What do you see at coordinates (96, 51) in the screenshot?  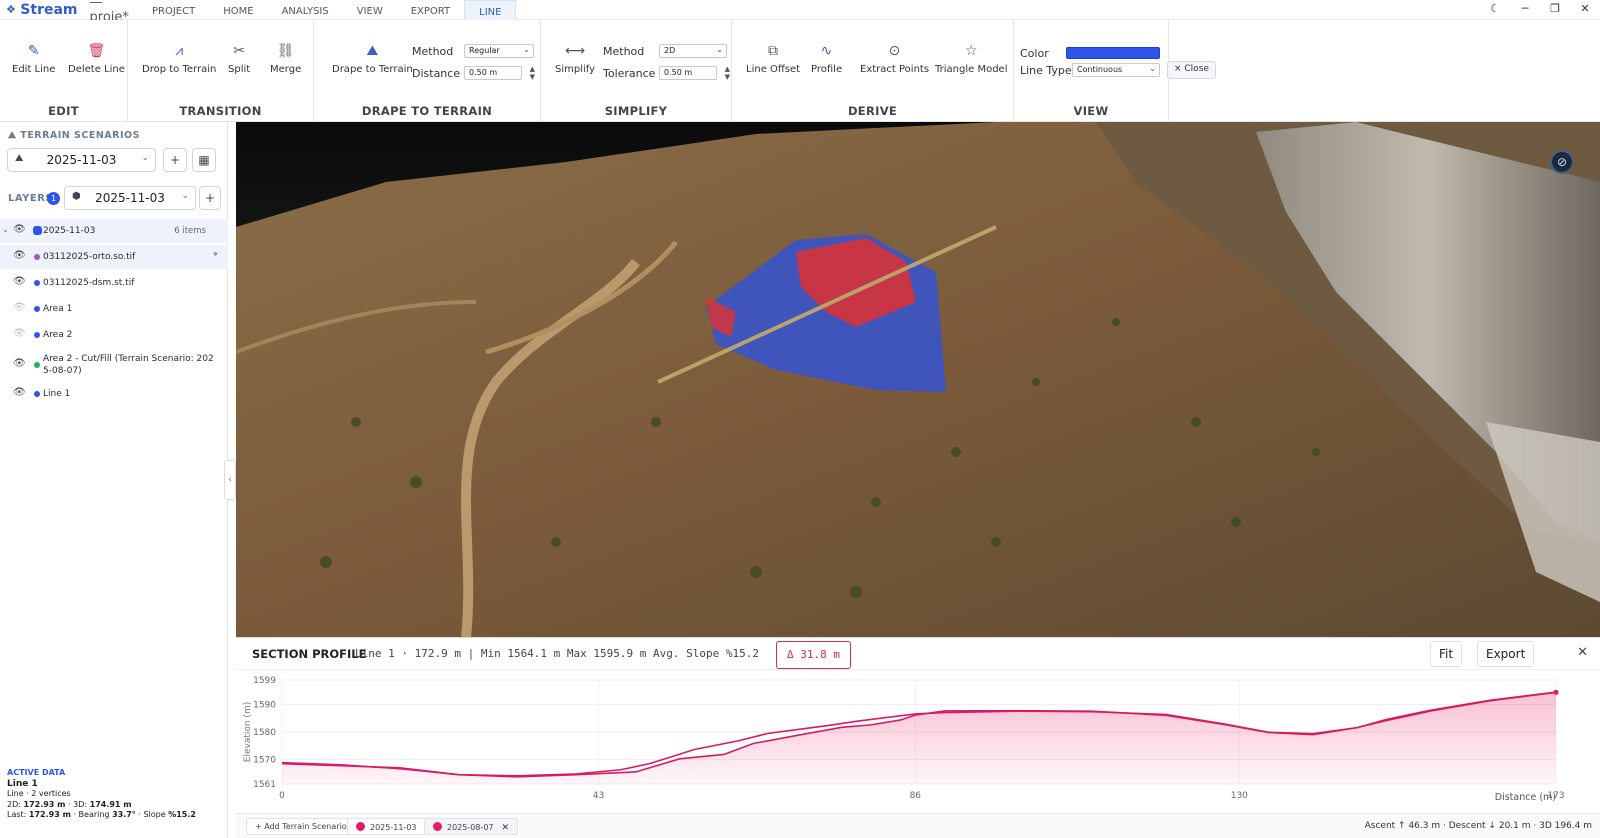 I see `trash-icon: 🗑` at bounding box center [96, 51].